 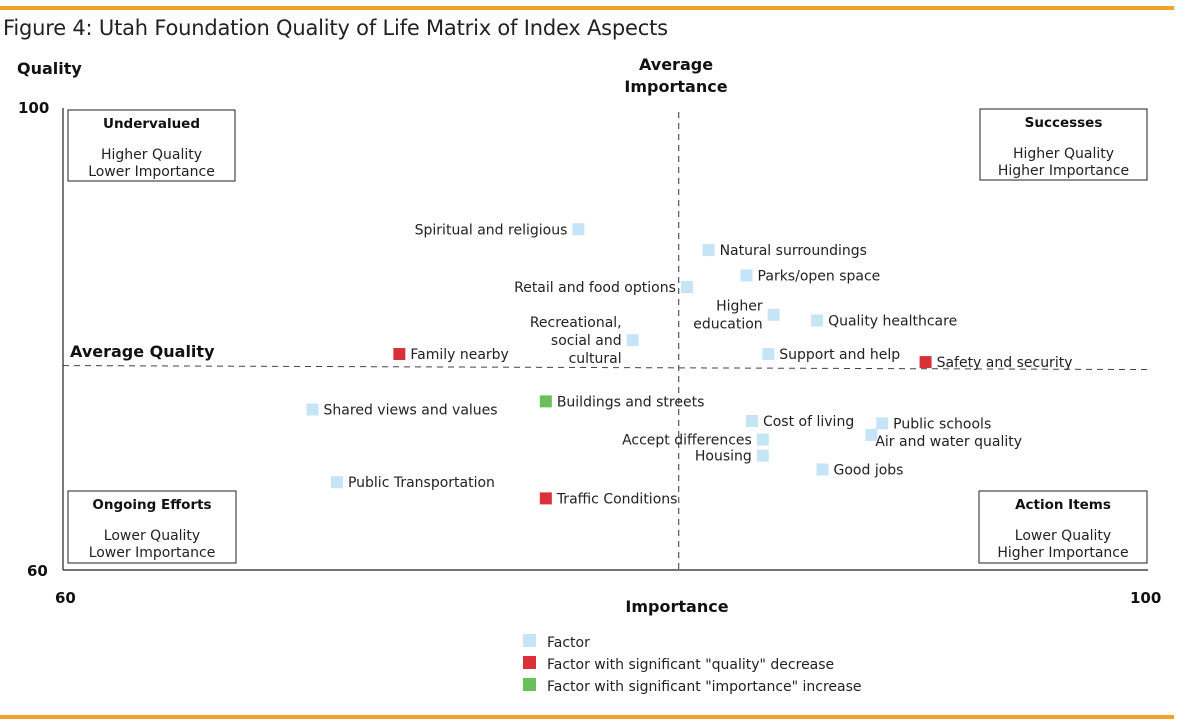 I want to click on data-point-quality-healthcare: Quality healthcare, so click(x=884, y=322).